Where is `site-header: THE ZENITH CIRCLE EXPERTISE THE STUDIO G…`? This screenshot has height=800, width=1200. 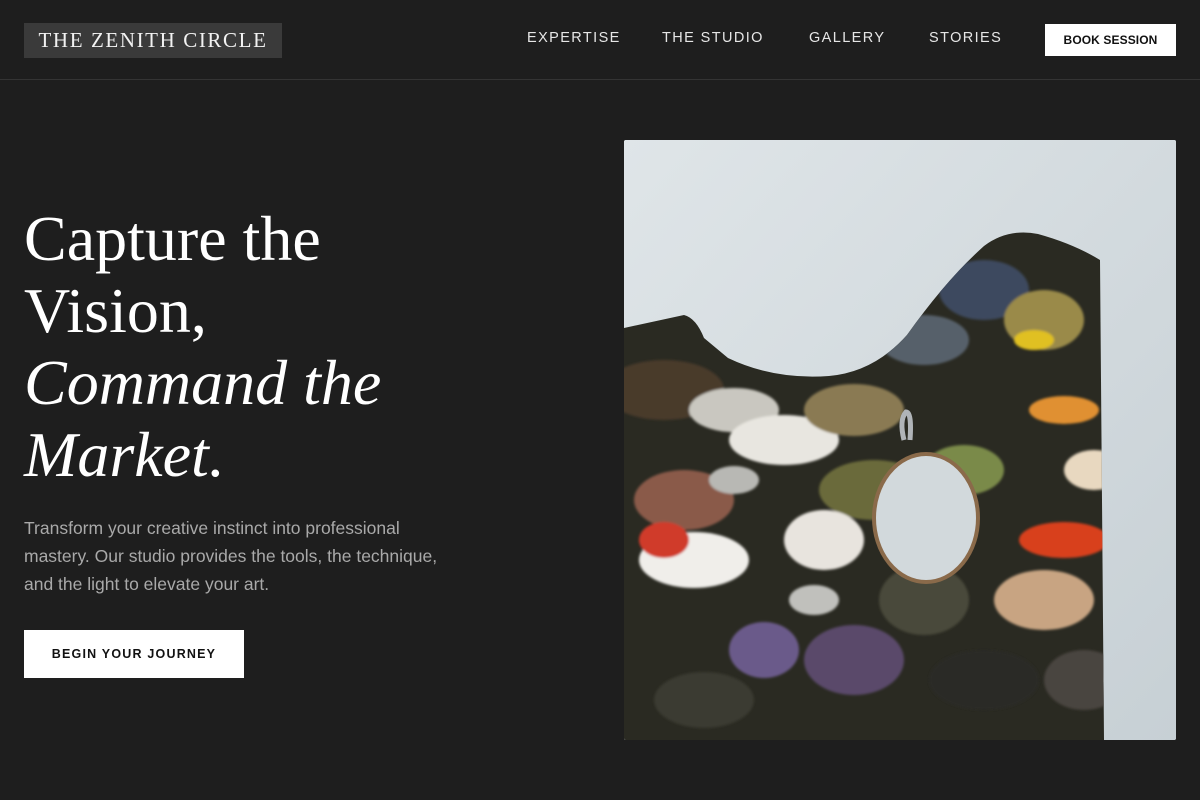 site-header: THE ZENITH CIRCLE EXPERTISE THE STUDIO G… is located at coordinates (600, 40).